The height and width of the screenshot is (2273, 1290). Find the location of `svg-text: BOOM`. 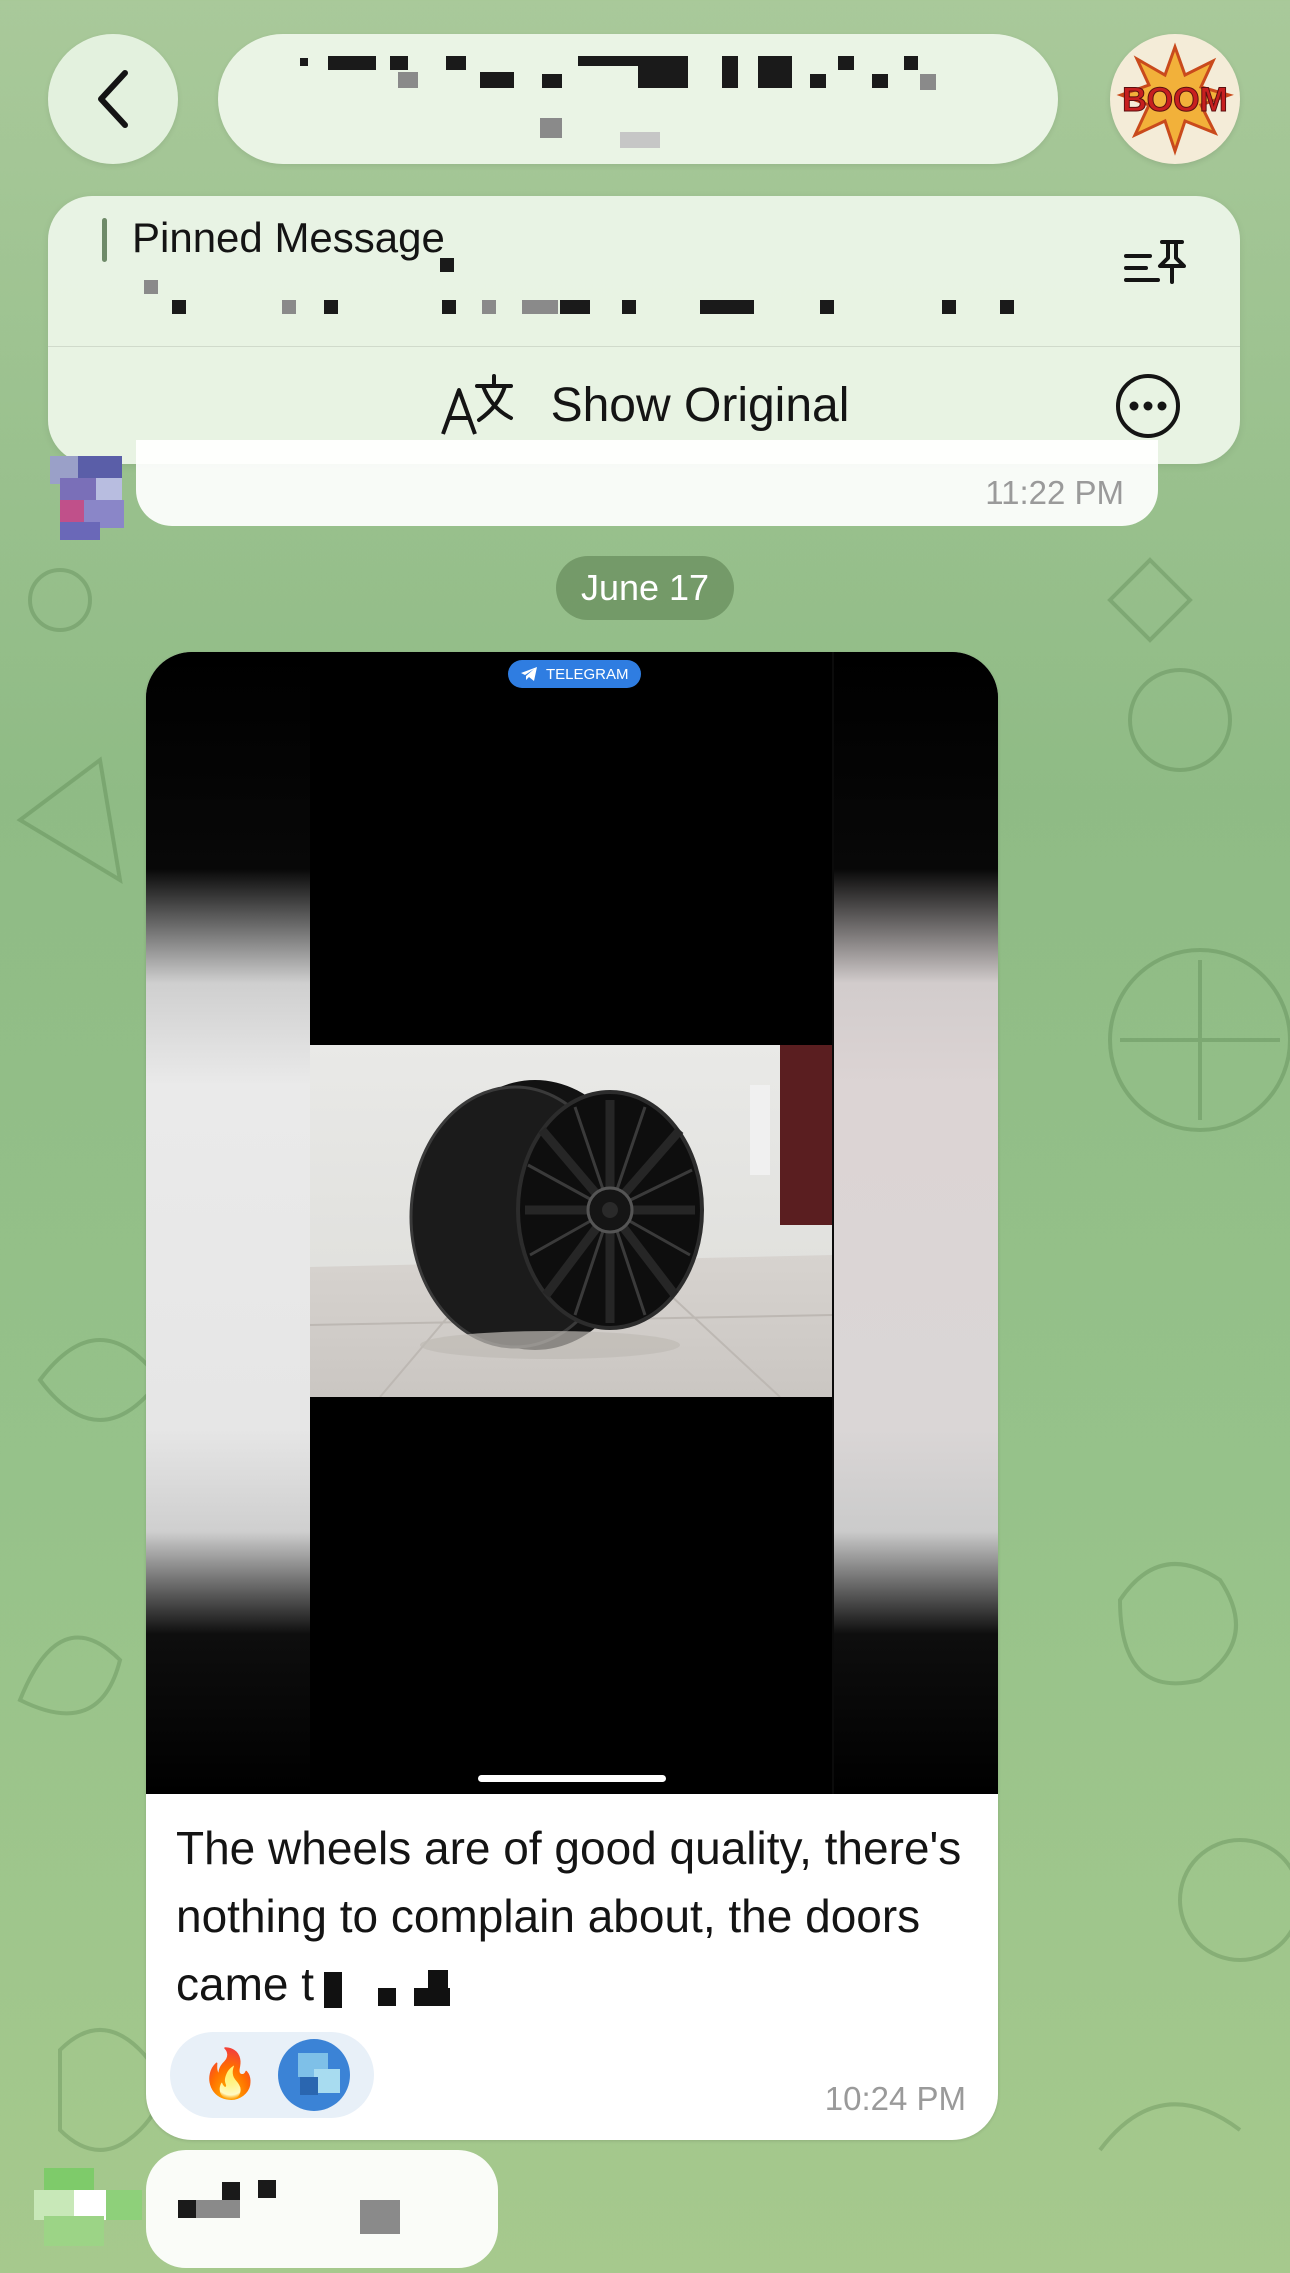

svg-text: BOOM is located at coordinates (1175, 100).